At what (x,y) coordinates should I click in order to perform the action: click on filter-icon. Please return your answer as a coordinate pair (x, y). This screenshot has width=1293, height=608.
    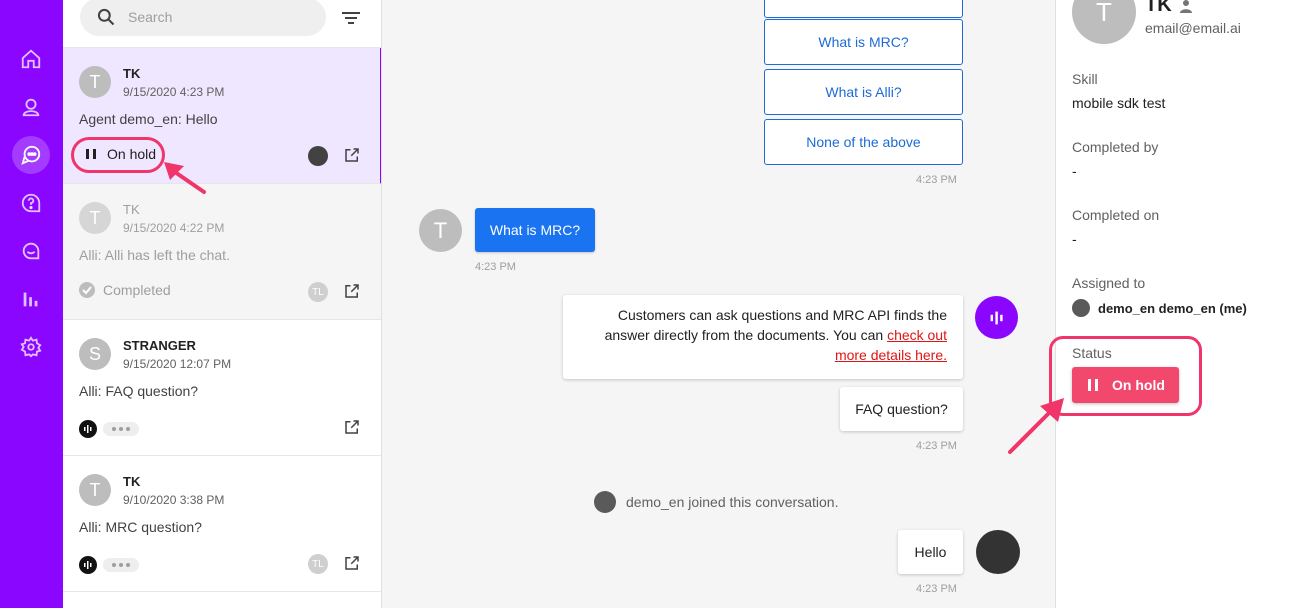
    Looking at the image, I should click on (351, 18).